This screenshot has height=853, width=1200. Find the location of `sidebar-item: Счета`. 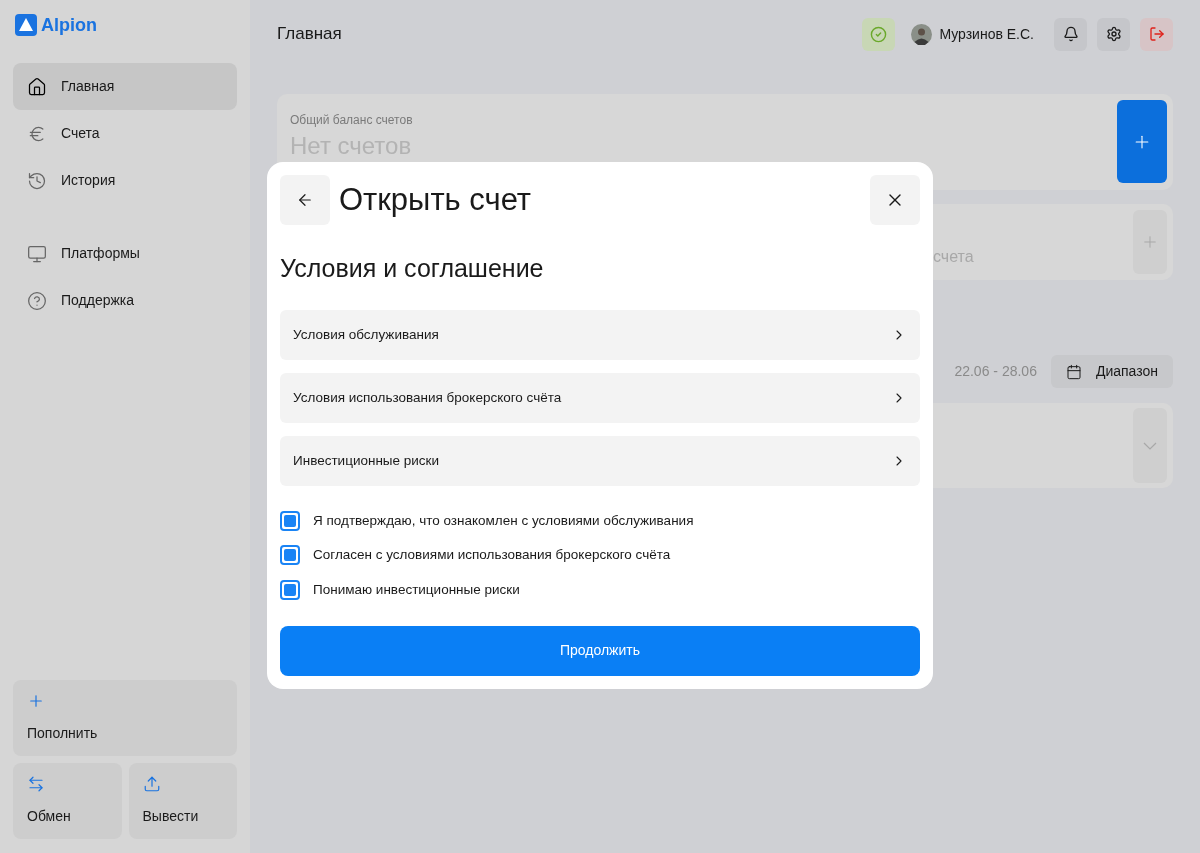

sidebar-item: Счета is located at coordinates (125, 133).